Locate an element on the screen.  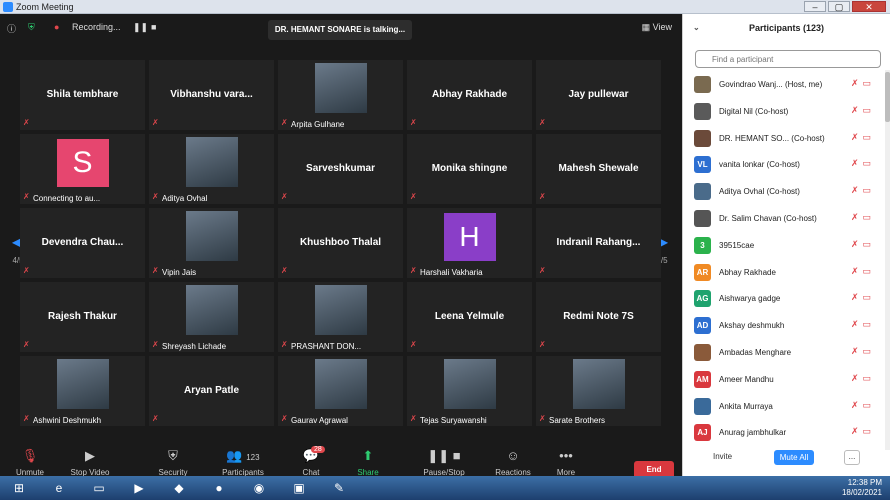
firefox-icon: ● is located at coordinates (219, 488).